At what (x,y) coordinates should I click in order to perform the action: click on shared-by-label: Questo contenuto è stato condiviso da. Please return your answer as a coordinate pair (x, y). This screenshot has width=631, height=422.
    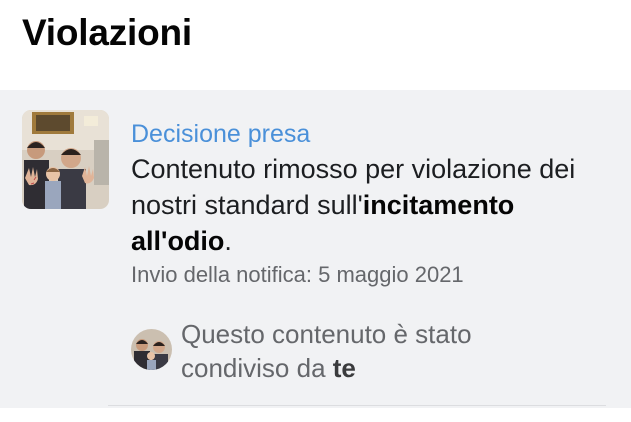
    Looking at the image, I should click on (326, 351).